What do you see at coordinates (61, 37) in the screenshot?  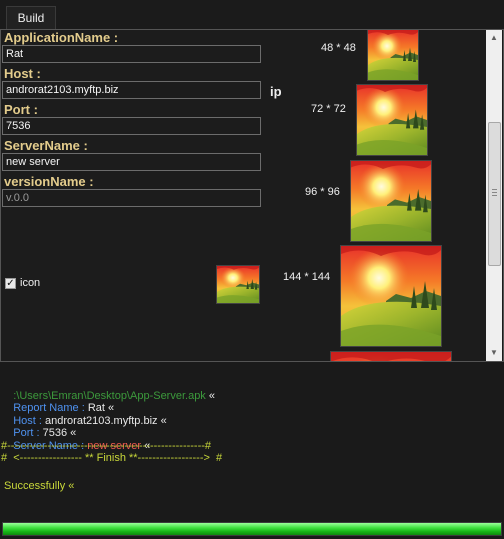 I see `application-name-label: ApplicationName :` at bounding box center [61, 37].